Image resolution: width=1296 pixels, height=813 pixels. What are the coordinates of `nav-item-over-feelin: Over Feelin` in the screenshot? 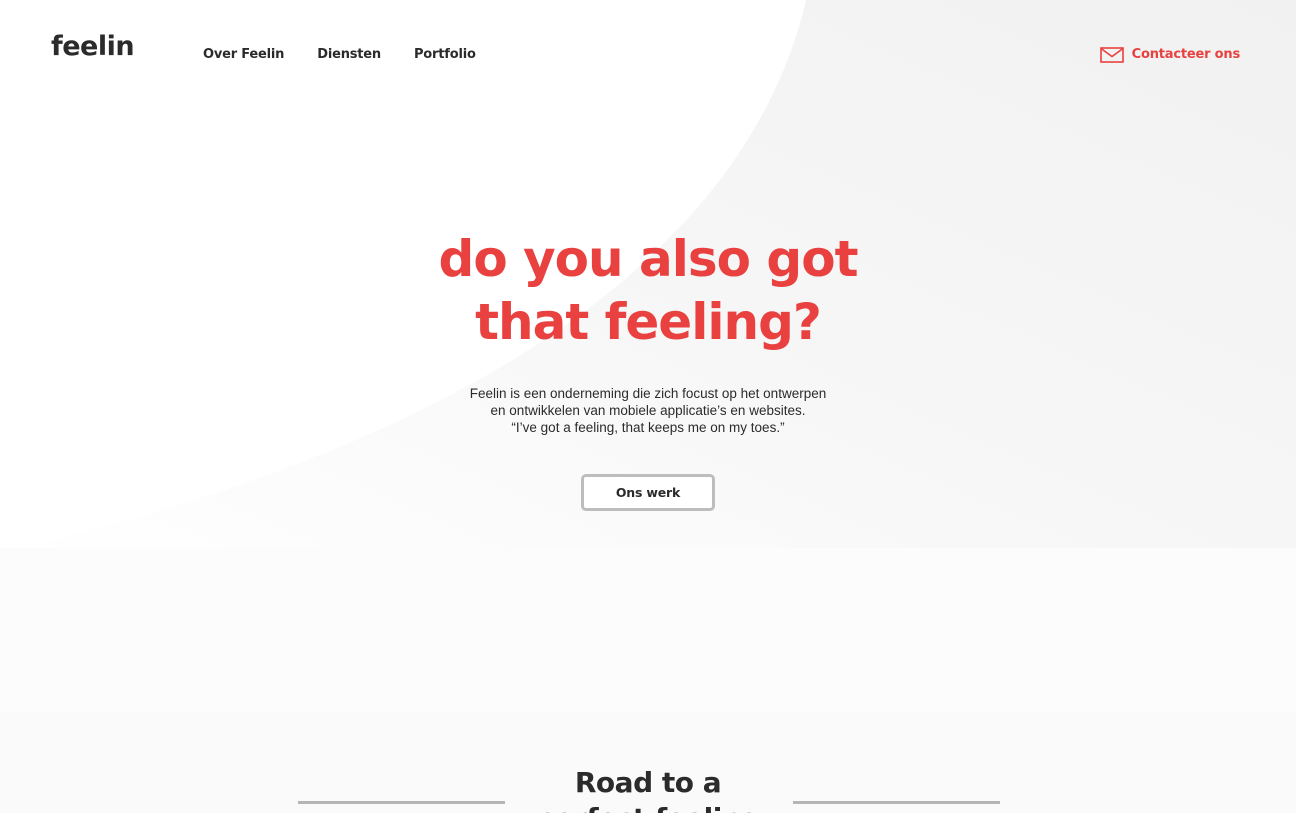 It's located at (243, 54).